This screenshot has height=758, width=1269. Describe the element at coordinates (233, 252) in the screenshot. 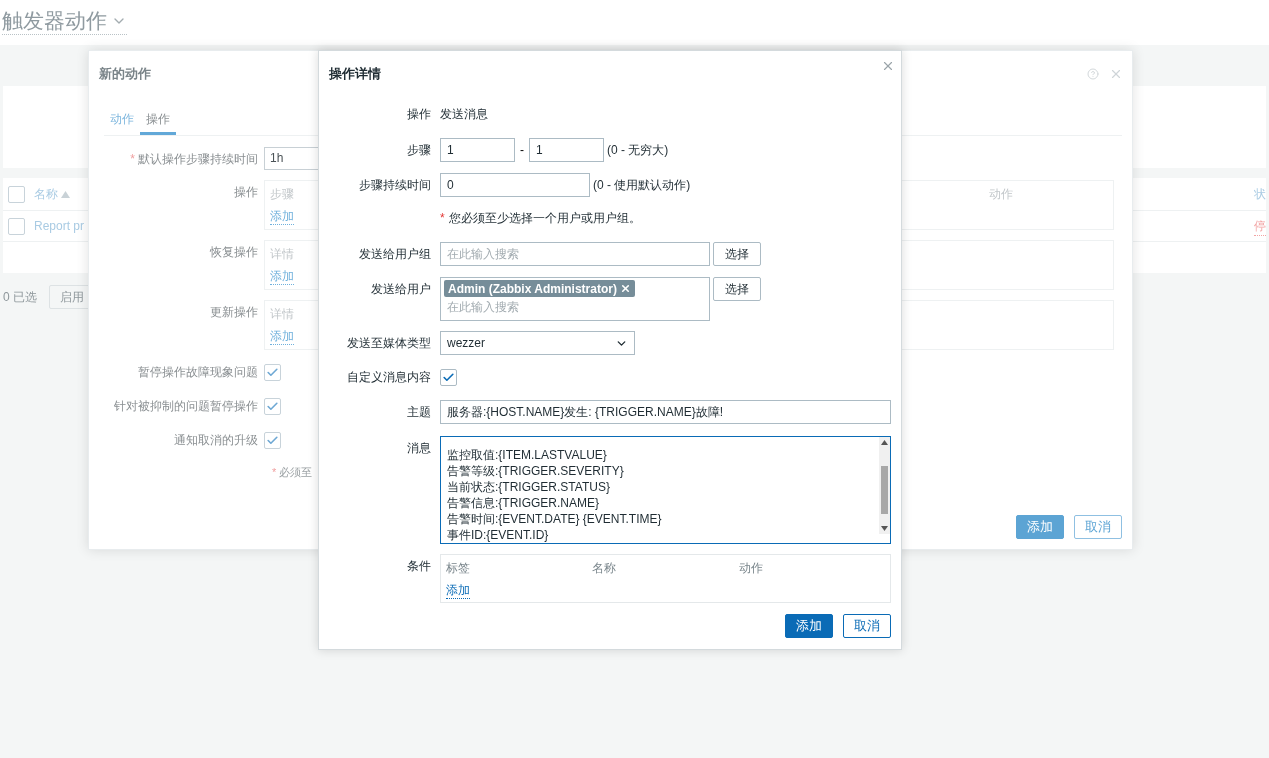

I see `field-label: 恢复操作` at that location.